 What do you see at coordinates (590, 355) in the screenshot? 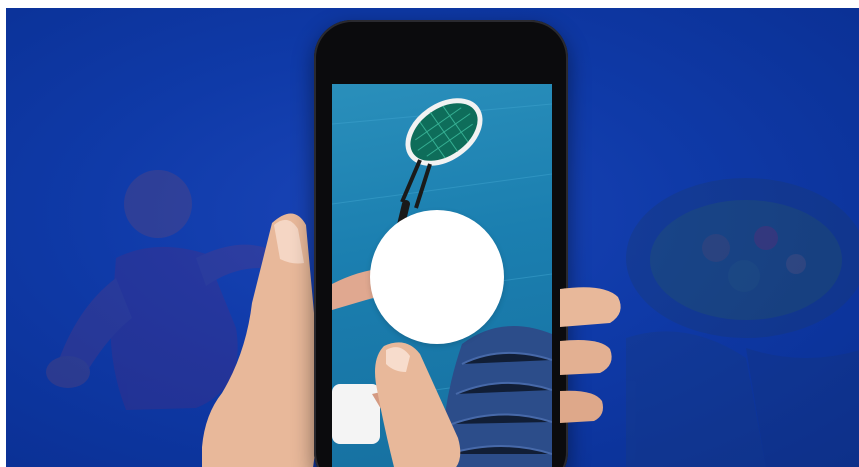
I see `hand-right-icon` at bounding box center [590, 355].